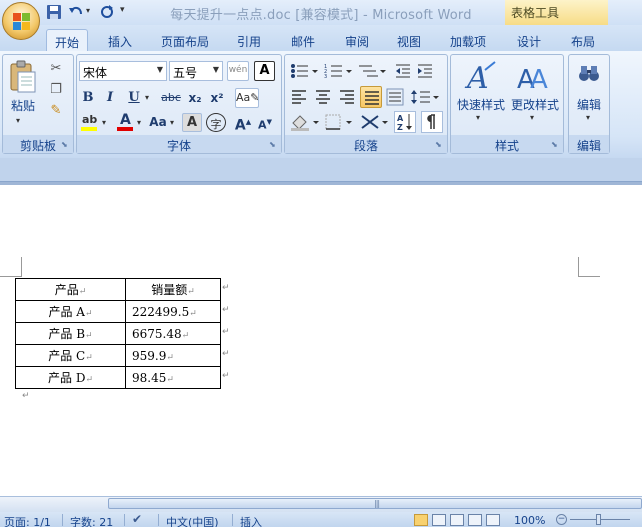 Image resolution: width=642 pixels, height=527 pixels. What do you see at coordinates (23, 77) in the screenshot?
I see `paste-icon` at bounding box center [23, 77].